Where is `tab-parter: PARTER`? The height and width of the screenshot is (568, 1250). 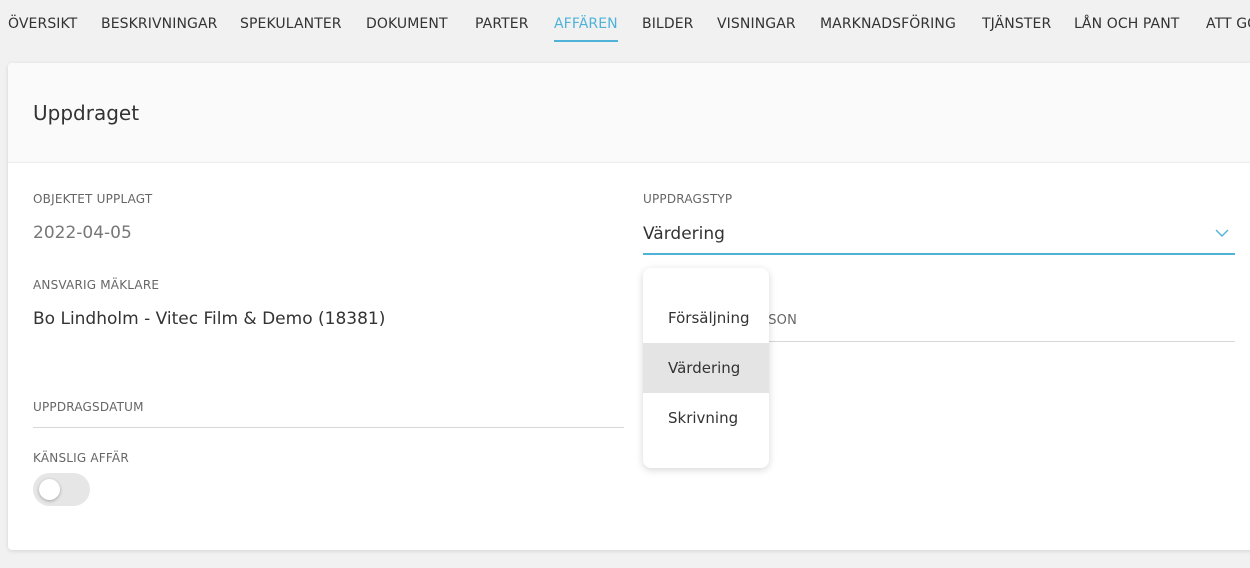 tab-parter: PARTER is located at coordinates (502, 27).